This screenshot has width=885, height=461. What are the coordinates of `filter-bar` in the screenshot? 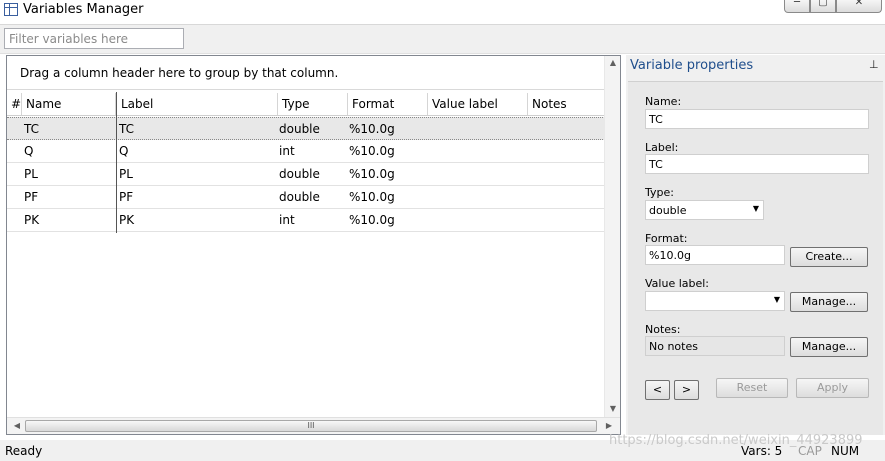 It's located at (442, 39).